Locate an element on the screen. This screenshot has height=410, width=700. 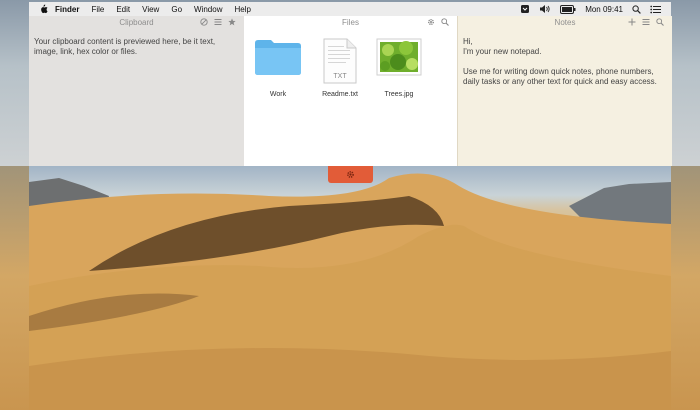
panel-toggle-tab is located at coordinates (350, 174).